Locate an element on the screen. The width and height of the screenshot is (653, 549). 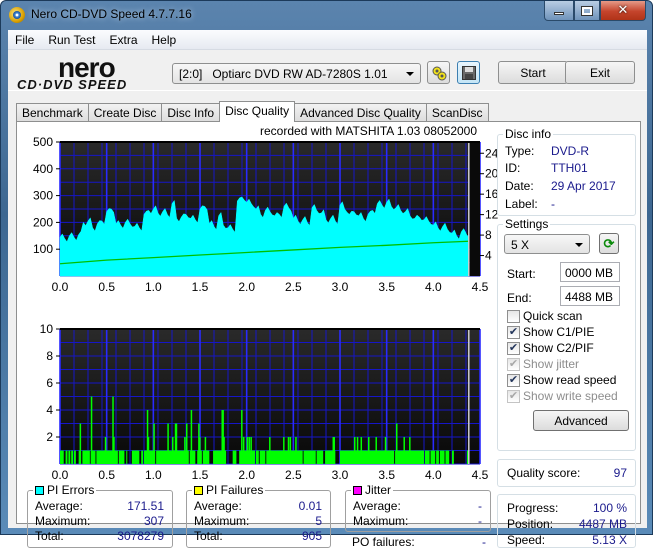
speed-select: 5 X is located at coordinates (547, 244).